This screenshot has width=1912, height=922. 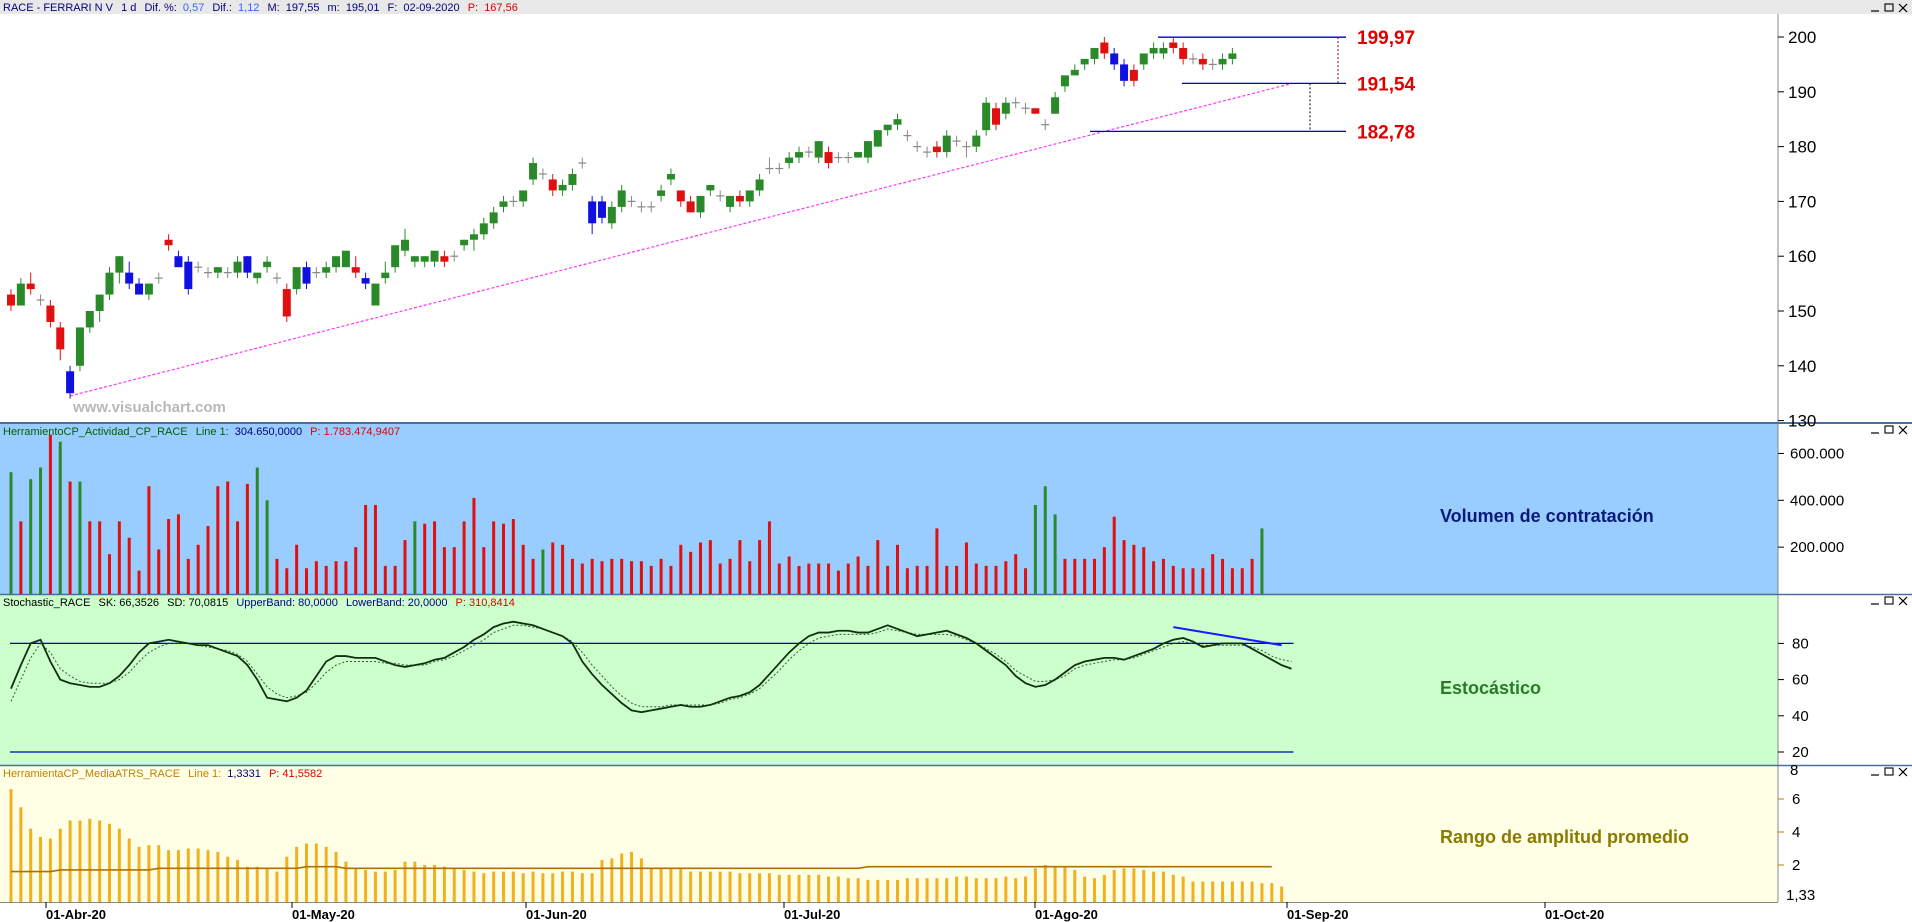 What do you see at coordinates (1800, 716) in the screenshot?
I see `stoch-tick-label: 40` at bounding box center [1800, 716].